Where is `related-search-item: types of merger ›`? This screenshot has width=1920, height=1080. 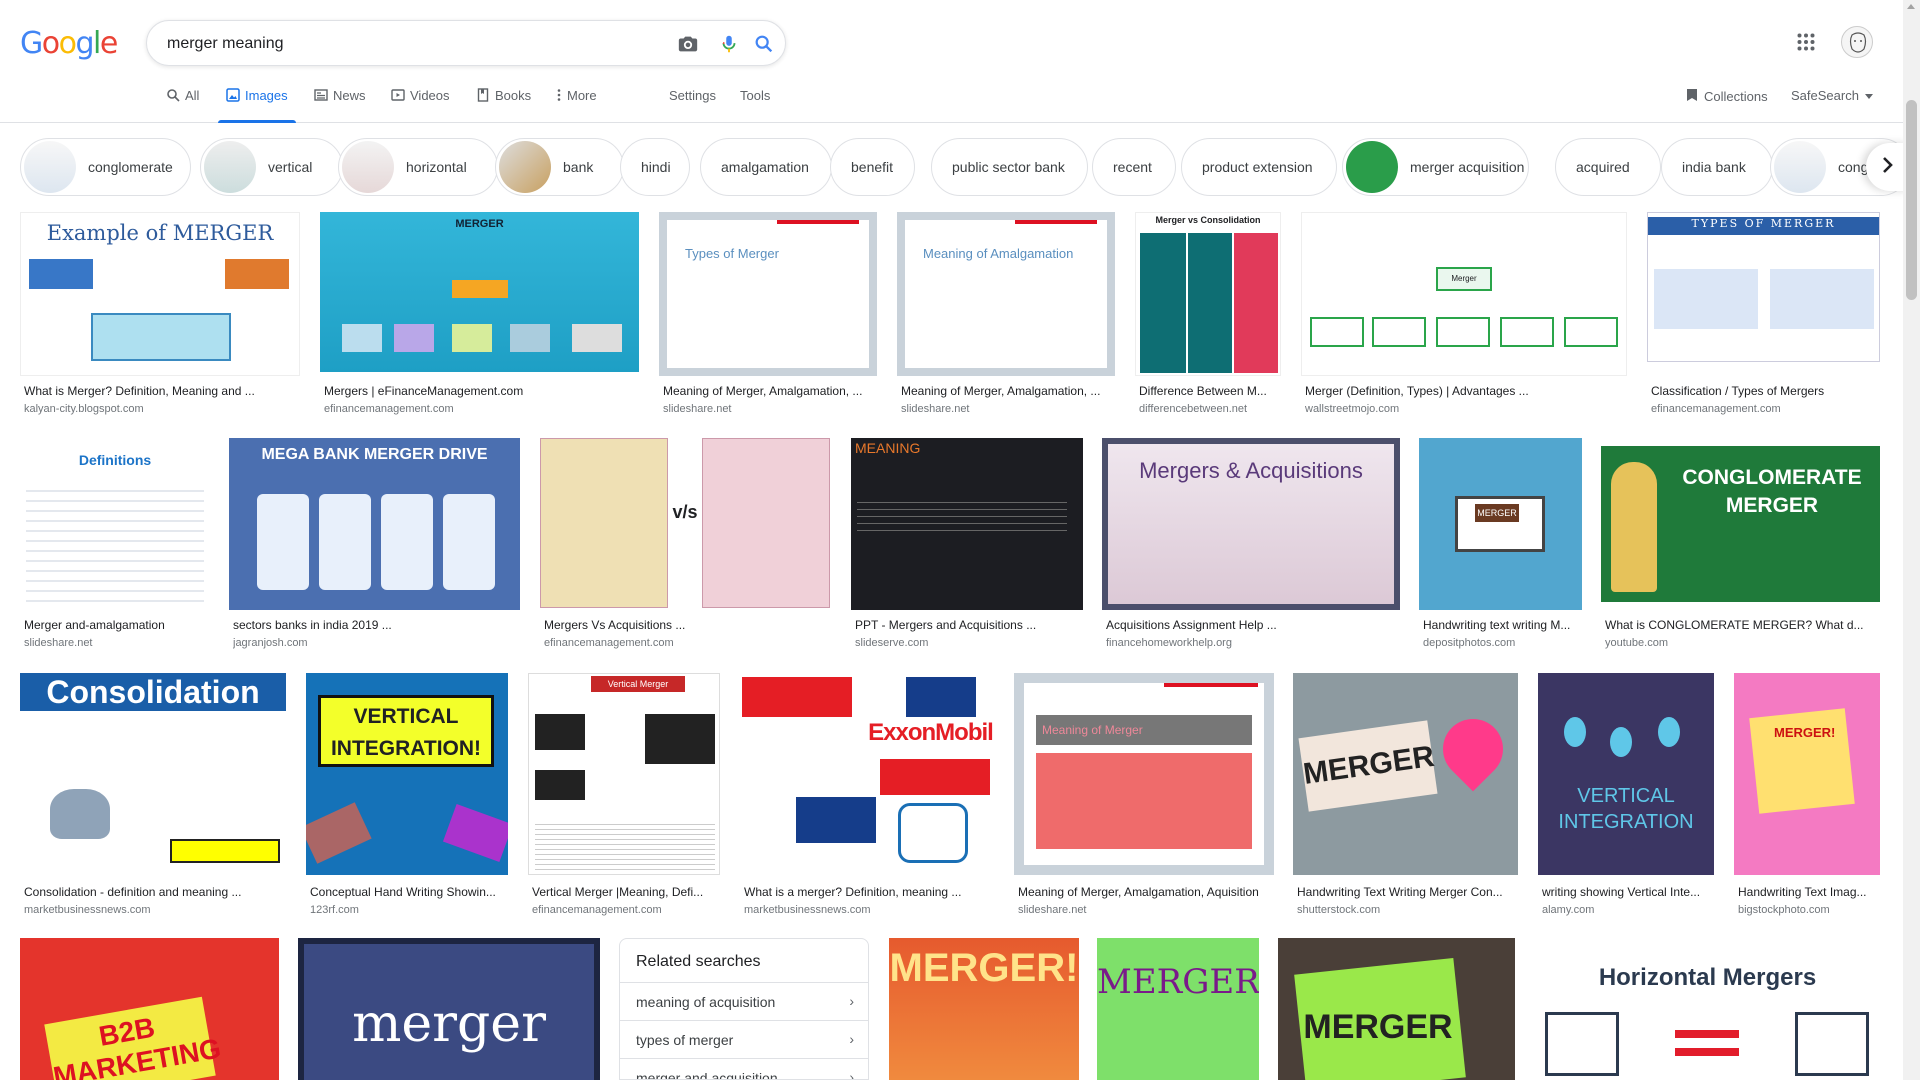 related-search-item: types of merger › is located at coordinates (744, 1039).